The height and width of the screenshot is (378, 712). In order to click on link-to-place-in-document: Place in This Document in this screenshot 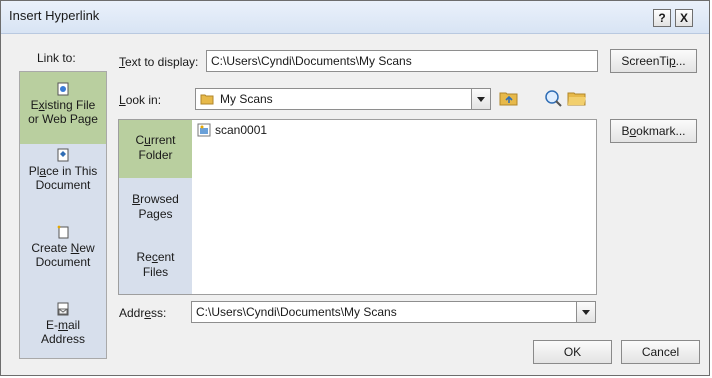, I will do `click(63, 170)`.